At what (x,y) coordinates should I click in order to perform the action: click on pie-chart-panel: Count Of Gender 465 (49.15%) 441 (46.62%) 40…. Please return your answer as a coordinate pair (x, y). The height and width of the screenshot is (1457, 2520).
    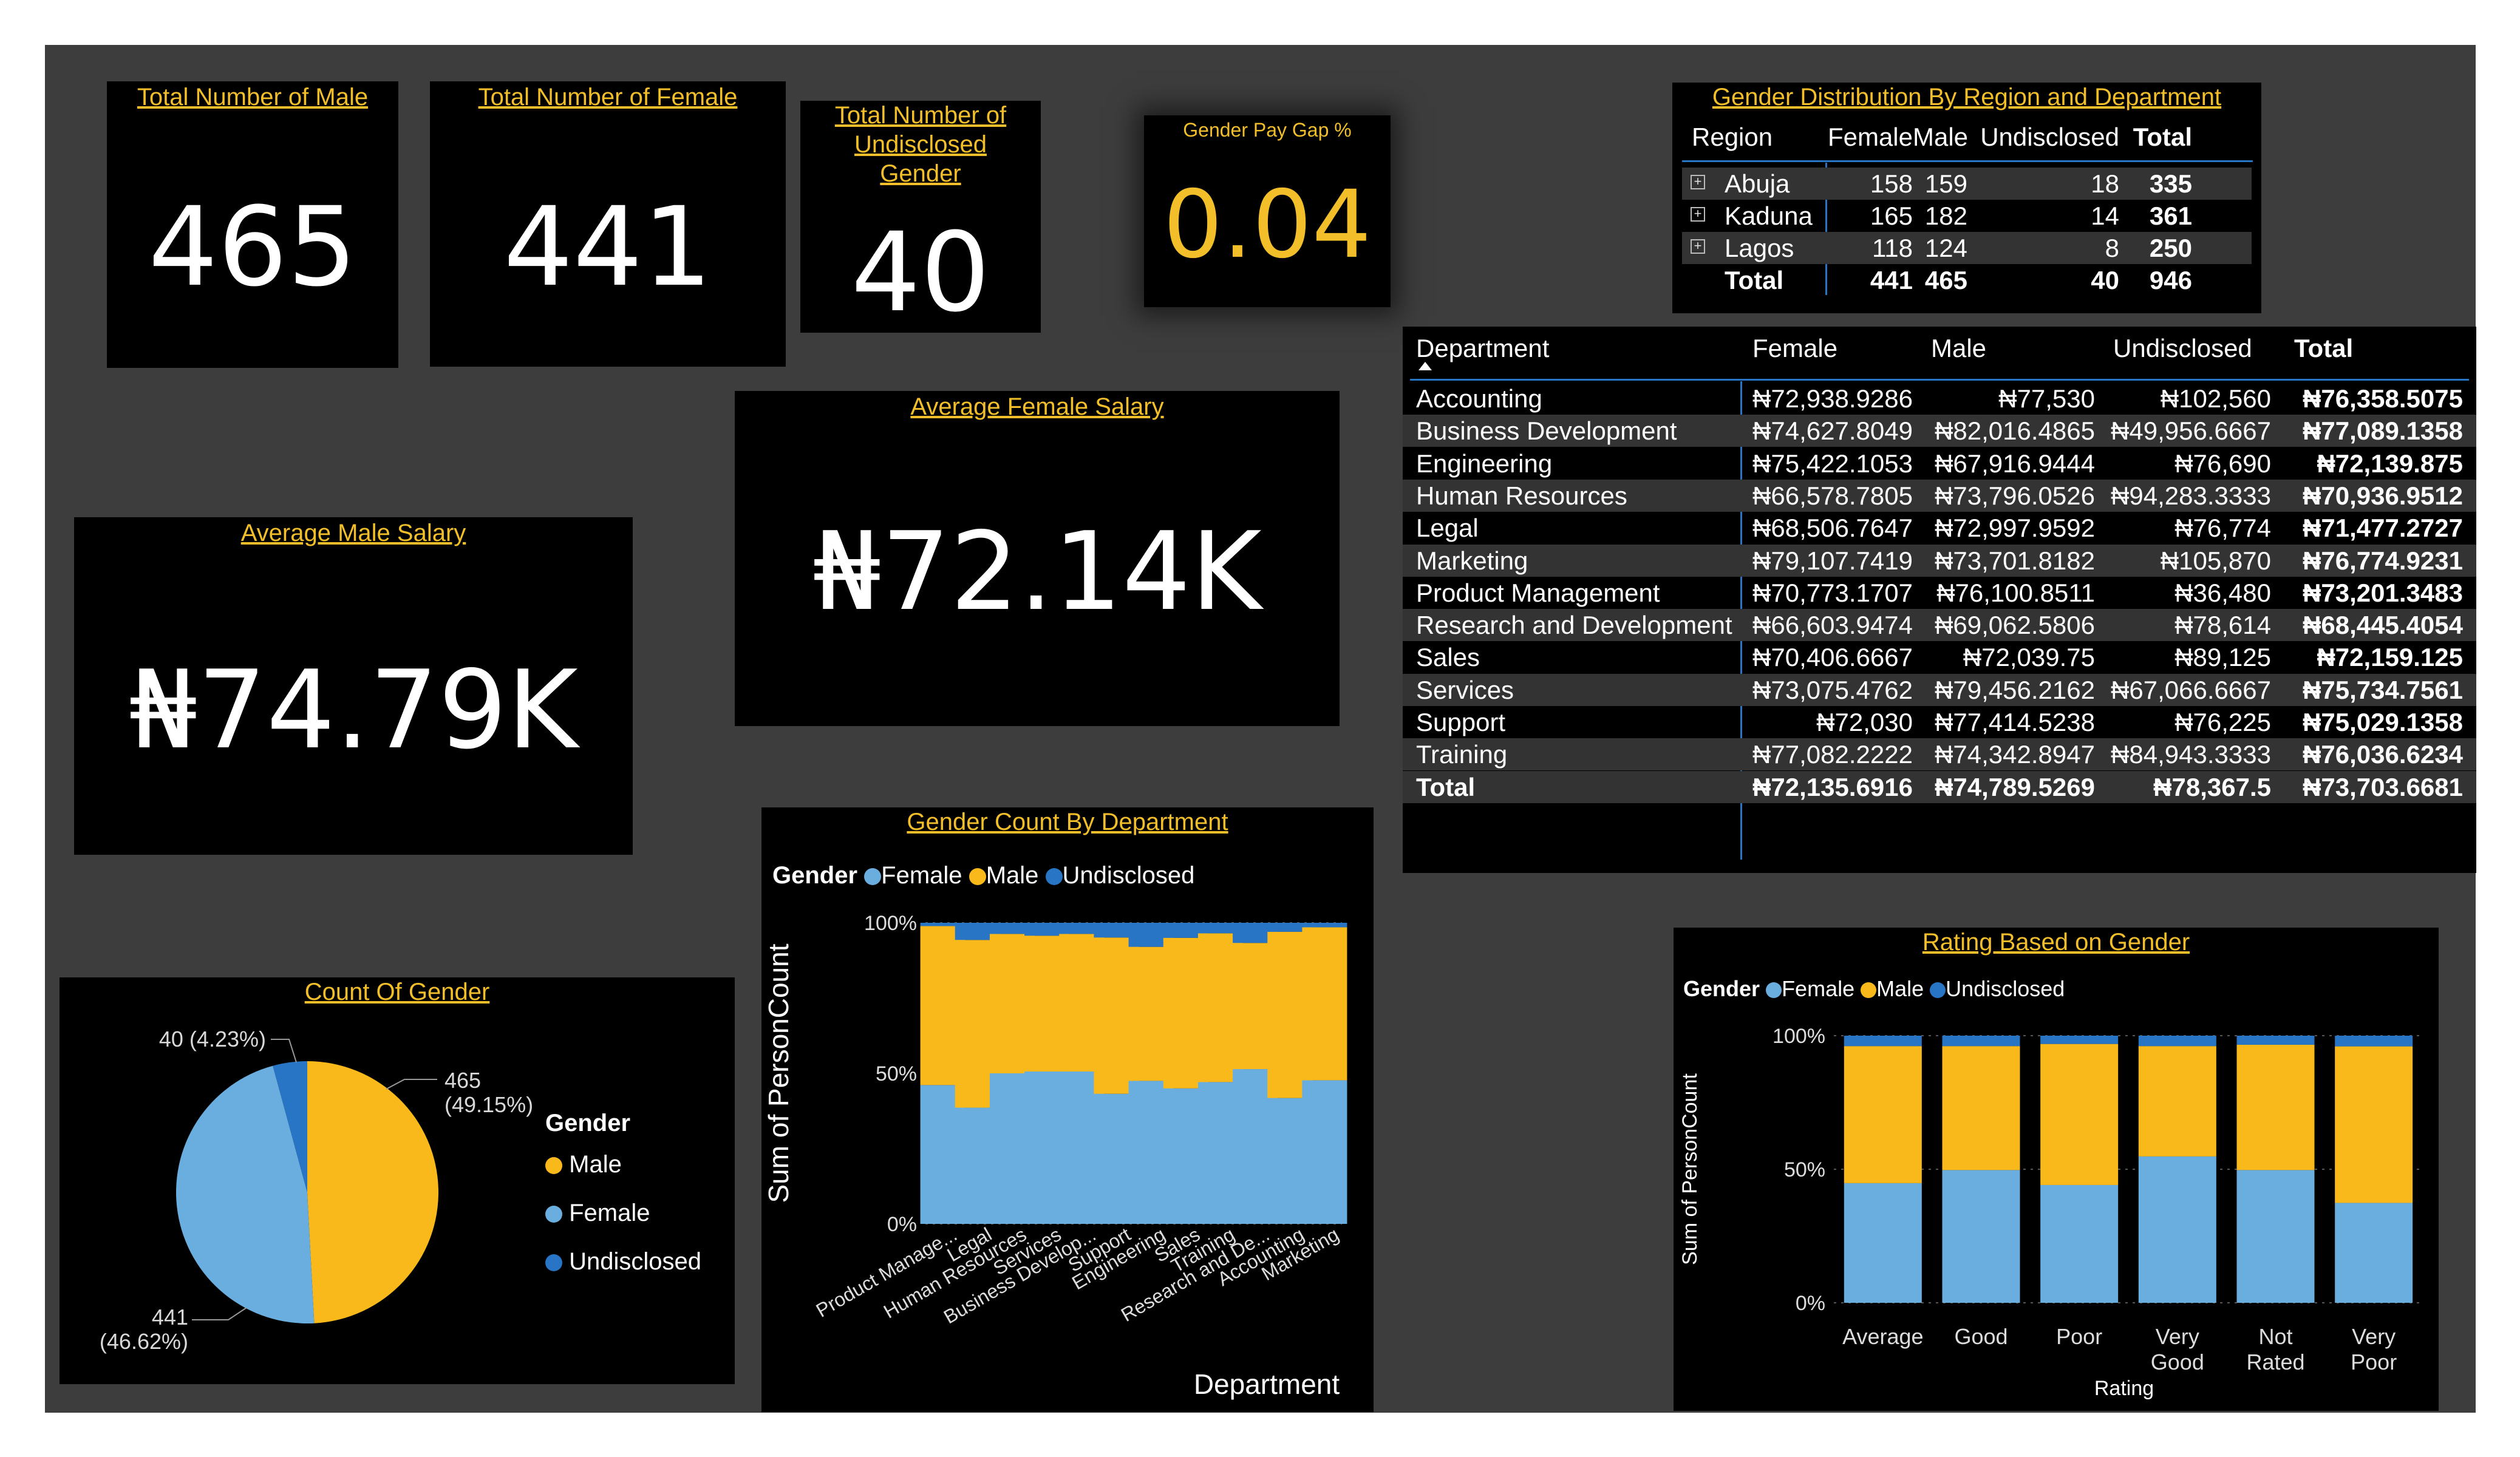
    Looking at the image, I should click on (397, 1180).